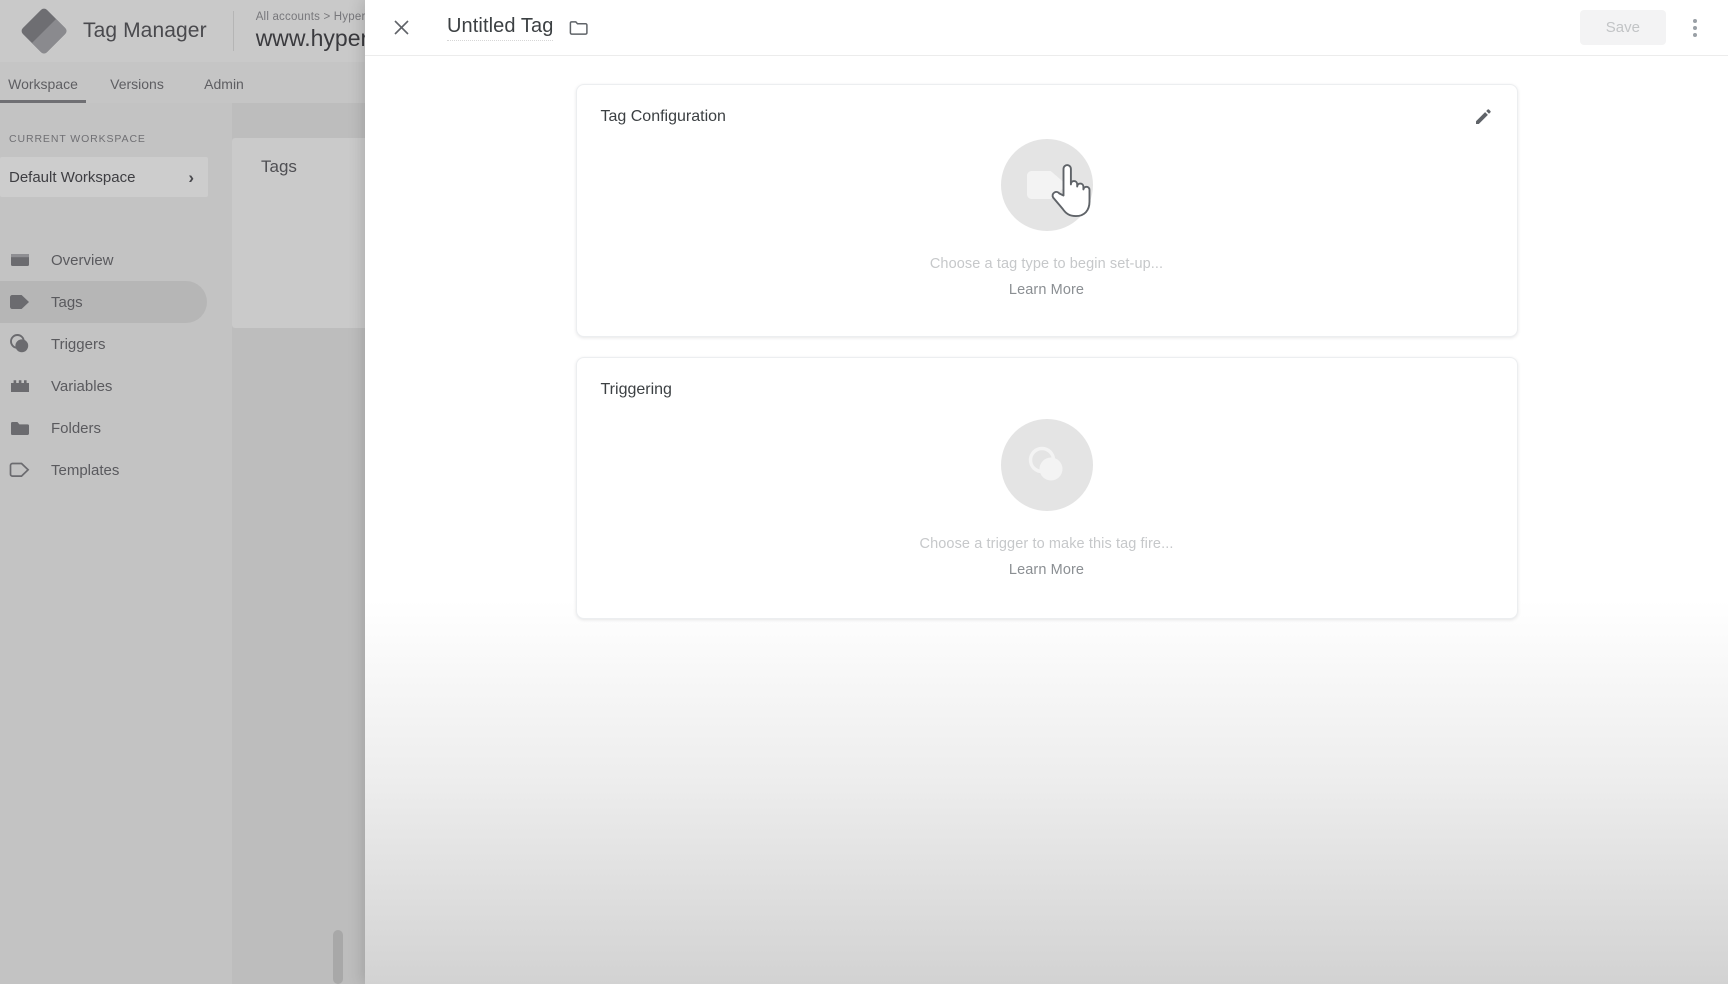  What do you see at coordinates (116, 428) in the screenshot?
I see `sidebar-item-folders: Folders` at bounding box center [116, 428].